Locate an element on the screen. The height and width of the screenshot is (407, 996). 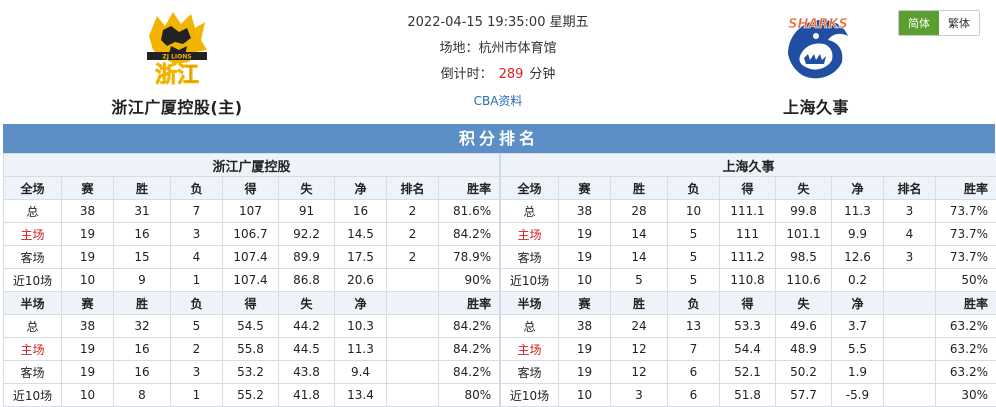
away-full-header-row: 全场赛胜负得失净排名 胜率 is located at coordinates (748, 188).